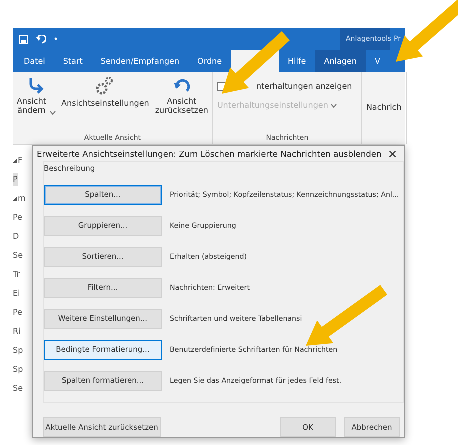 The image size is (458, 445). What do you see at coordinates (20, 160) in the screenshot?
I see `folder-item: F` at bounding box center [20, 160].